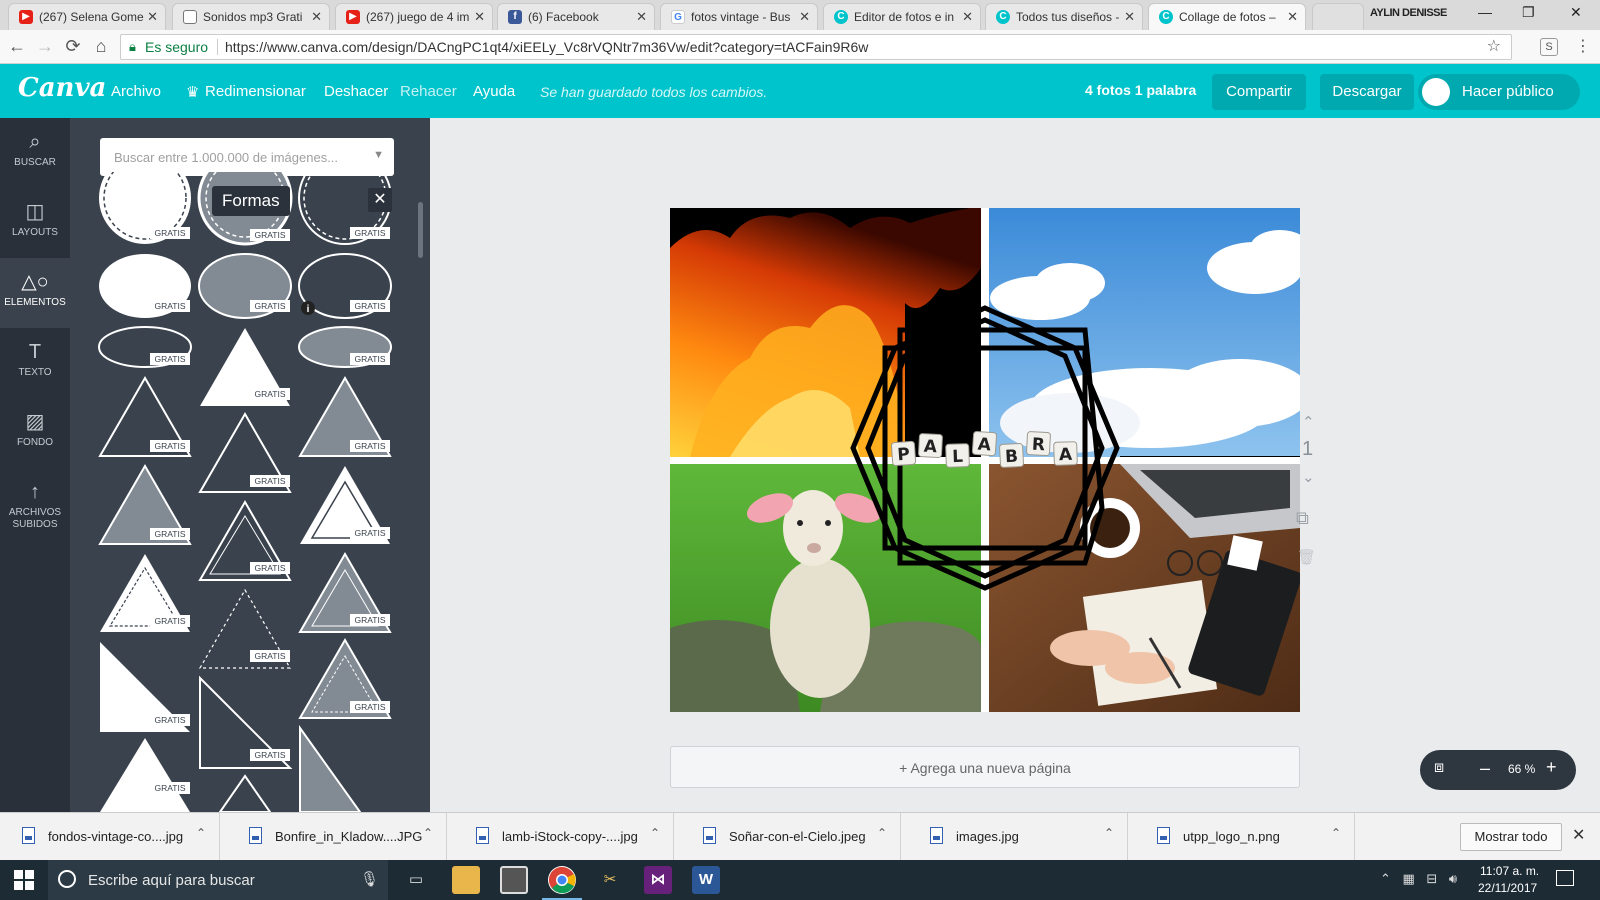 The image size is (1600, 900). What do you see at coordinates (1509, 871) in the screenshot?
I see `clock-time: 11:07 a. m.` at bounding box center [1509, 871].